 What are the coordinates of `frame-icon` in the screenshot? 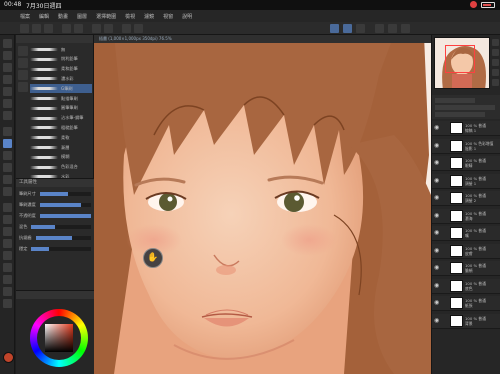 It's located at (7, 243).